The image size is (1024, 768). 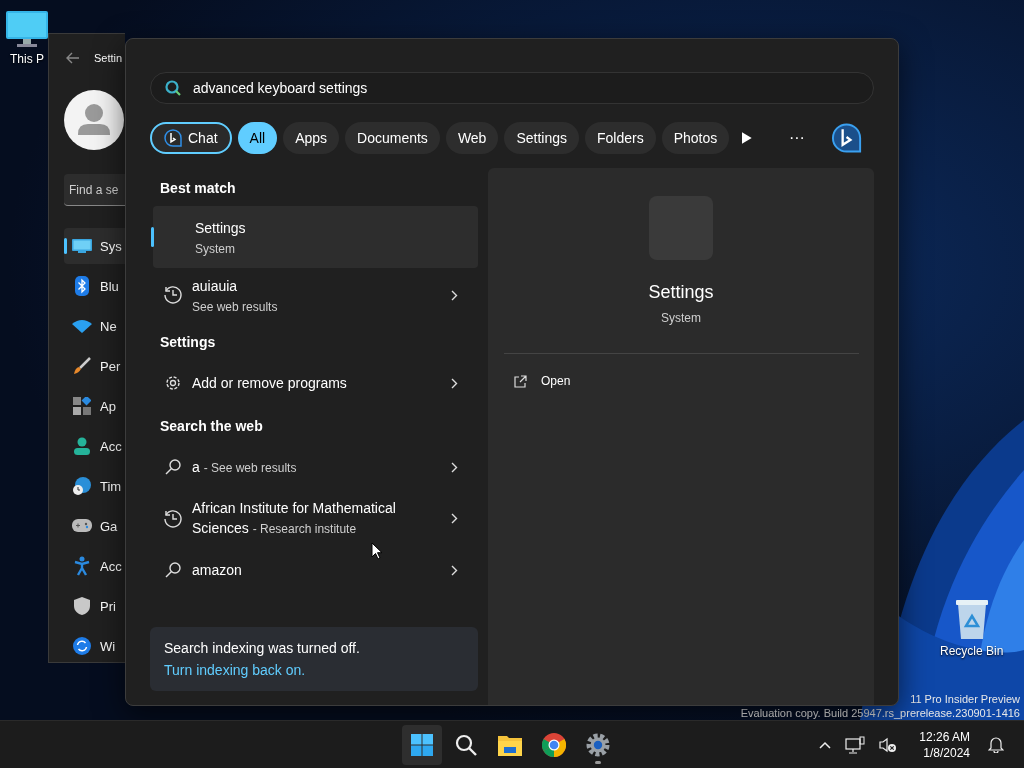 I want to click on indexing-link: Turn indexing back on., so click(x=314, y=670).